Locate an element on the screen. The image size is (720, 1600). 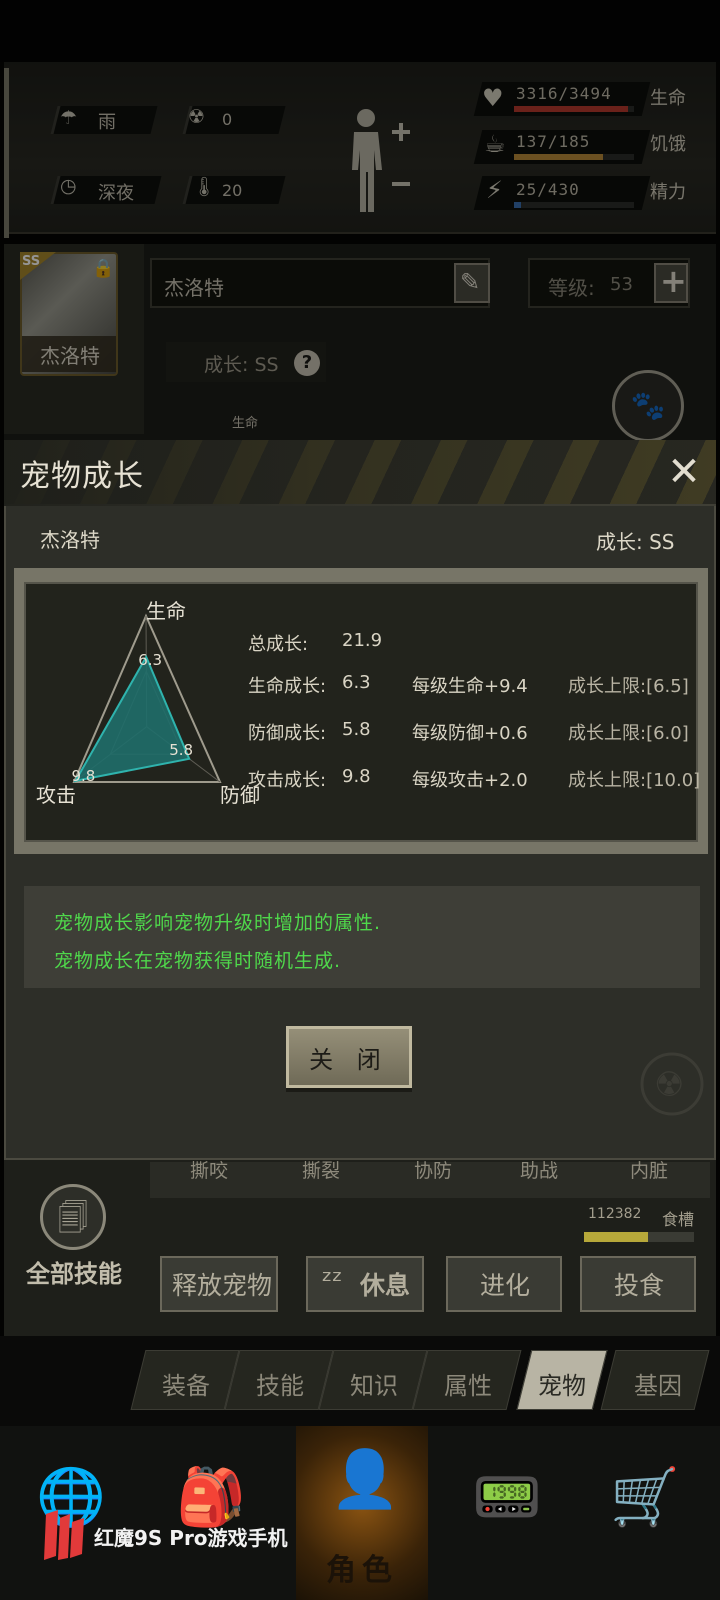
attack-growth-value: 9.8 is located at coordinates (356, 776).